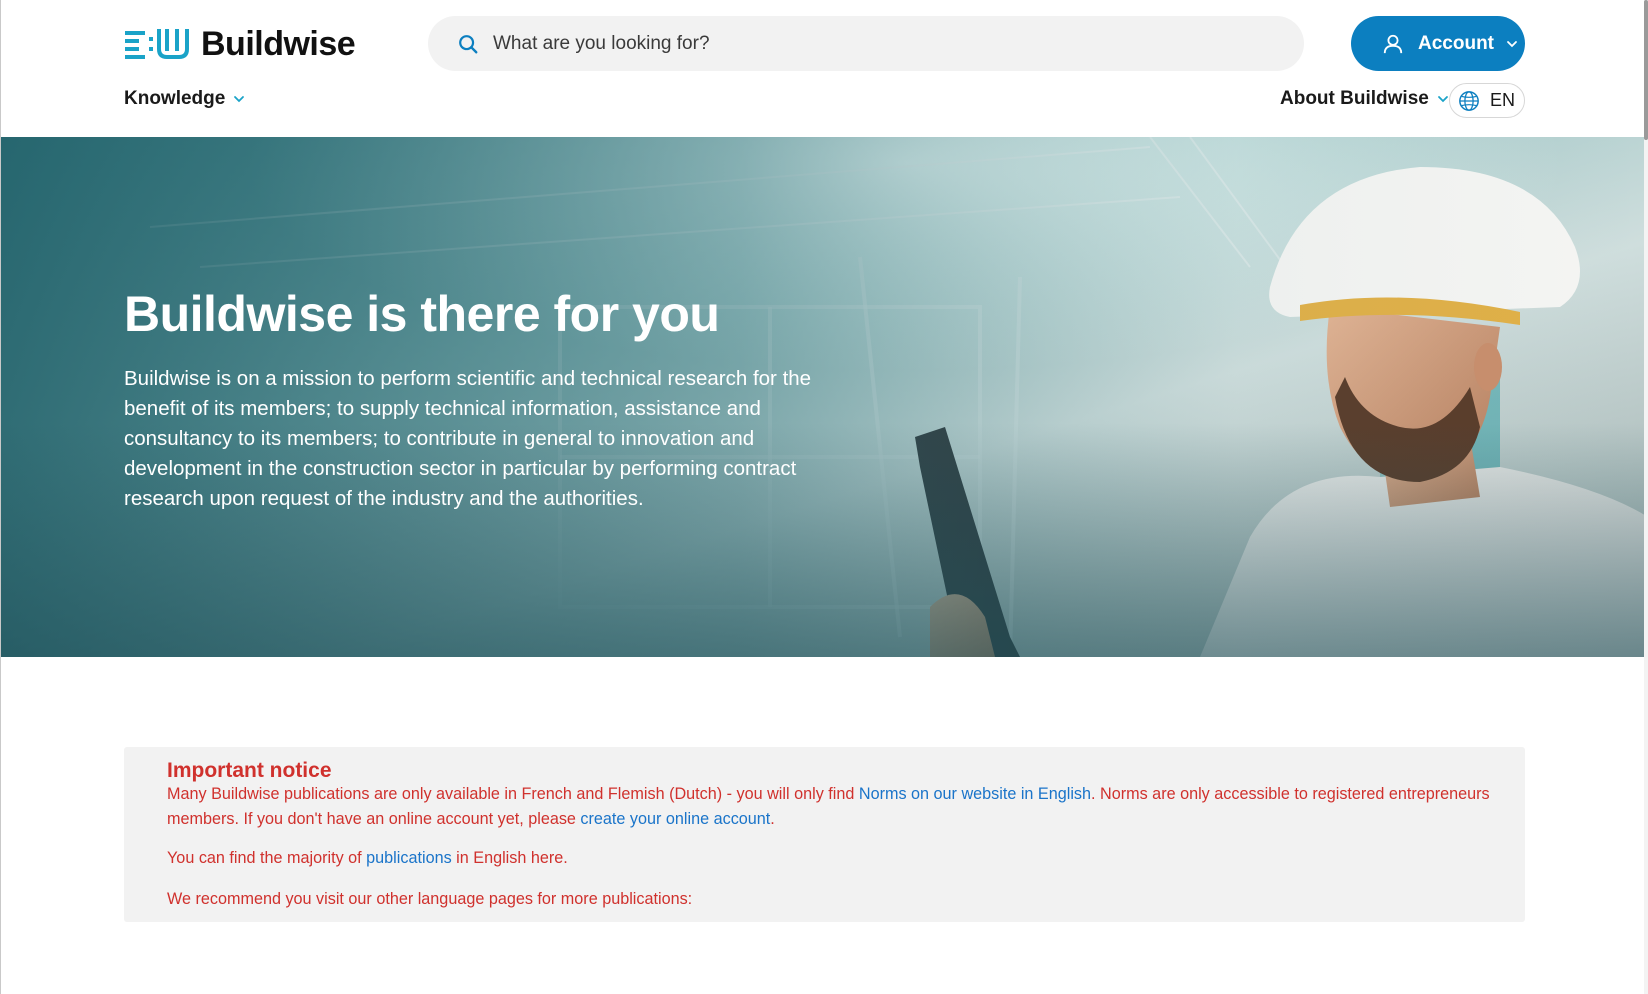  I want to click on scrollbar-thumb, so click(1646, 70).